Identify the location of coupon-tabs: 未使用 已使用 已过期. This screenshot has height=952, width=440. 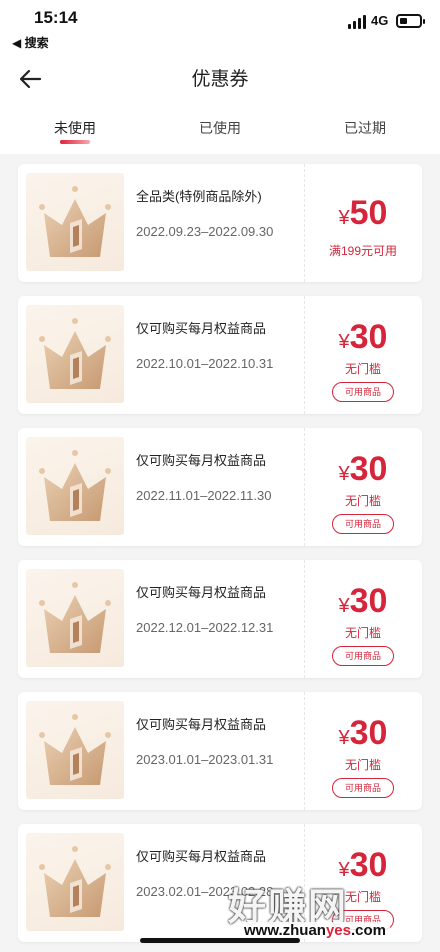
(220, 129).